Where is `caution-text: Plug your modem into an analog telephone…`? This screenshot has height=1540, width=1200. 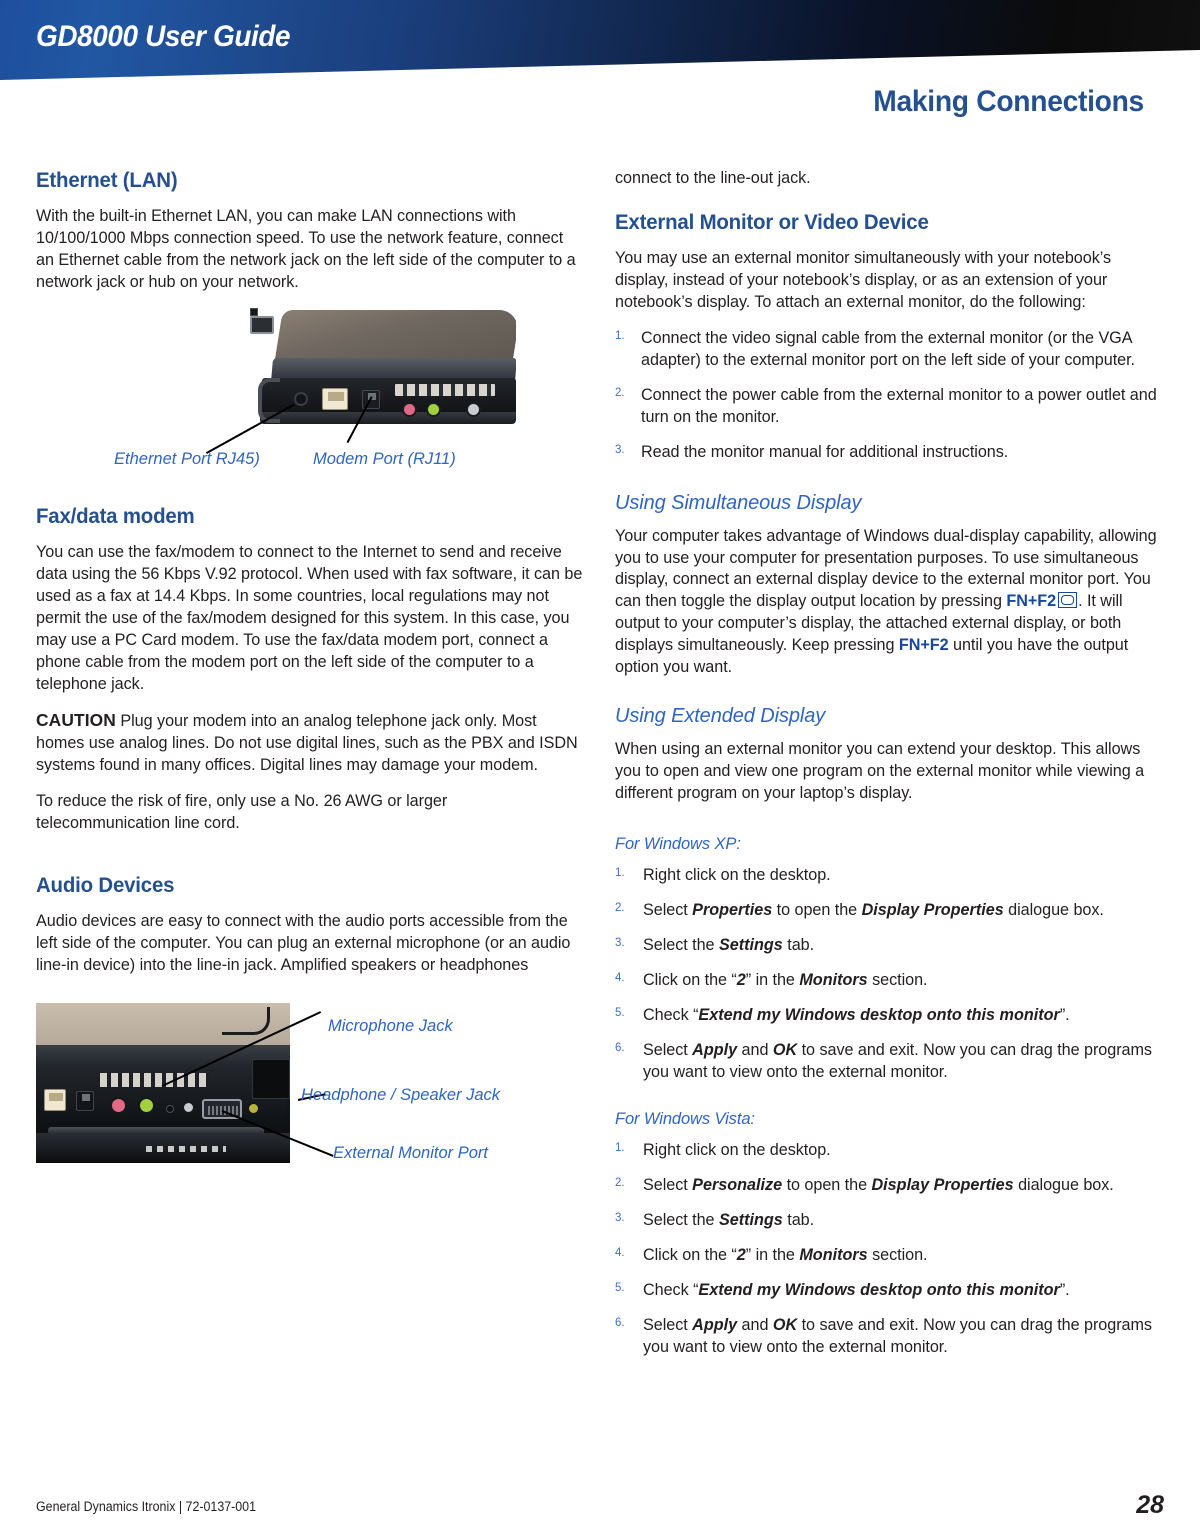 caution-text: Plug your modem into an analog telephone… is located at coordinates (307, 743).